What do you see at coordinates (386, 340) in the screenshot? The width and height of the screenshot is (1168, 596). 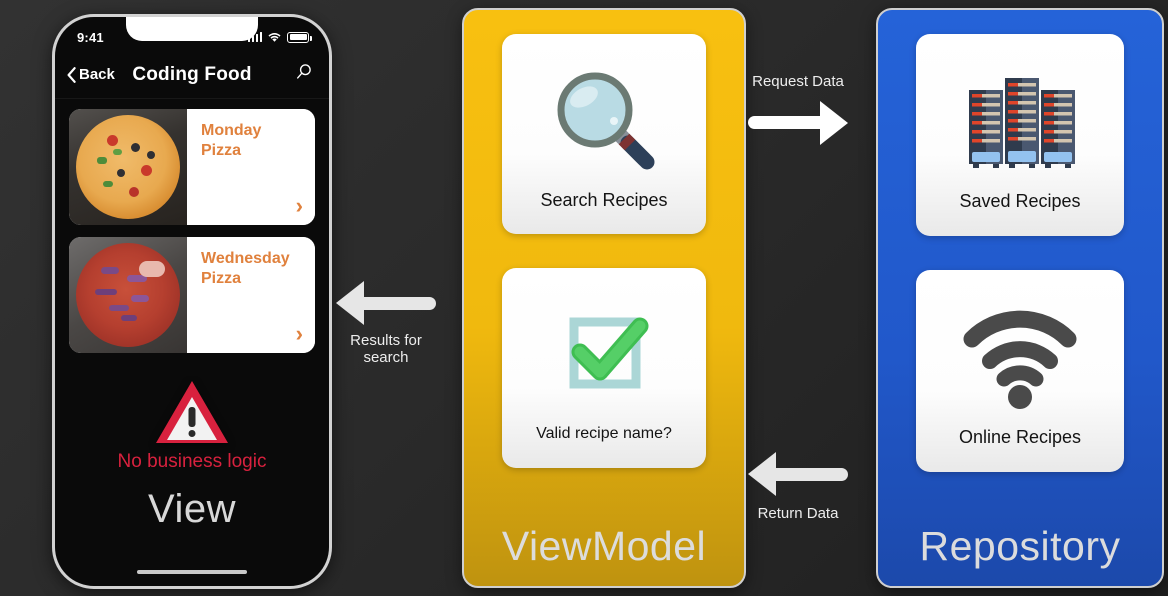 I see `connector-label-line1: Results for` at bounding box center [386, 340].